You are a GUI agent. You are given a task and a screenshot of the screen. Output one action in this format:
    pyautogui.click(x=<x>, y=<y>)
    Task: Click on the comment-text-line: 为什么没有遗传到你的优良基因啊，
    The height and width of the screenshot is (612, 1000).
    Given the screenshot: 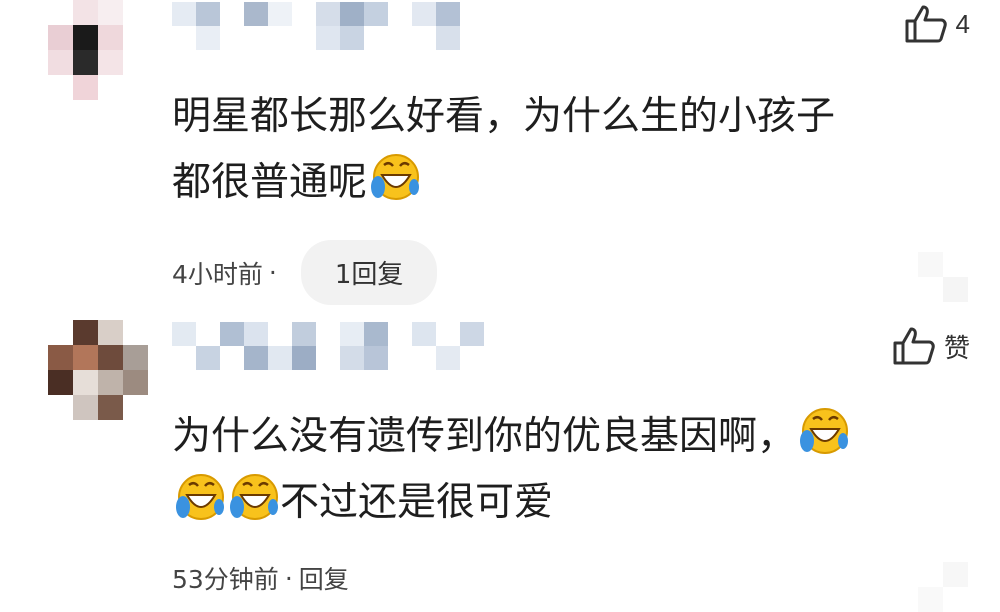 What is the action you would take?
    pyautogui.click(x=567, y=437)
    